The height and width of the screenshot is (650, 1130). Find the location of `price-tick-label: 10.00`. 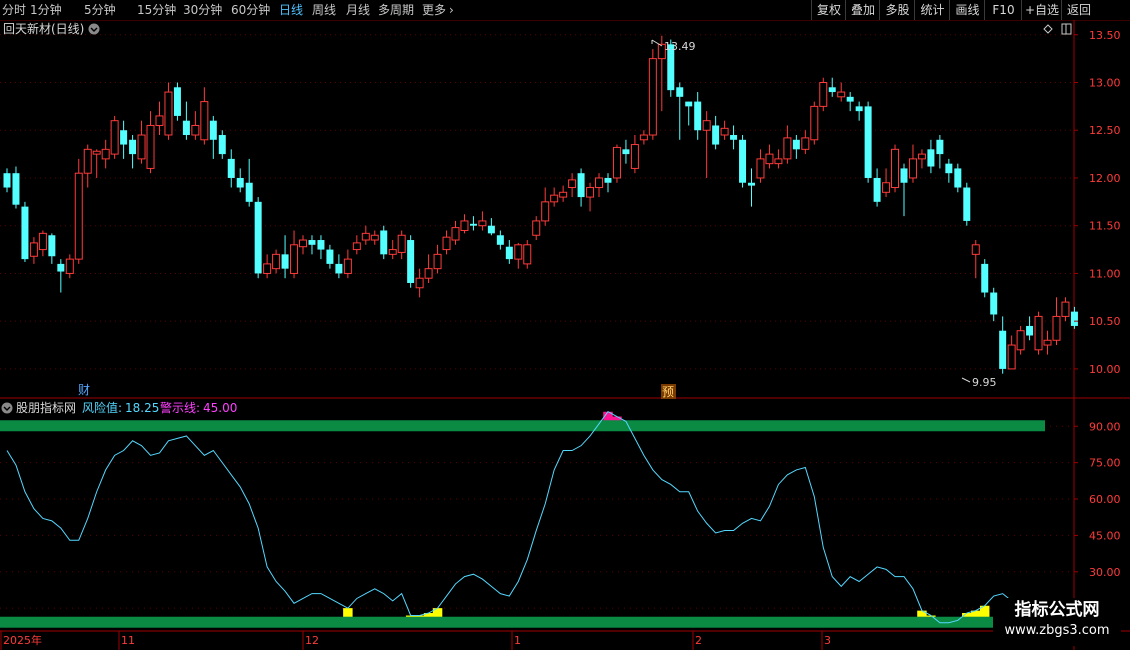

price-tick-label: 10.00 is located at coordinates (1105, 369).